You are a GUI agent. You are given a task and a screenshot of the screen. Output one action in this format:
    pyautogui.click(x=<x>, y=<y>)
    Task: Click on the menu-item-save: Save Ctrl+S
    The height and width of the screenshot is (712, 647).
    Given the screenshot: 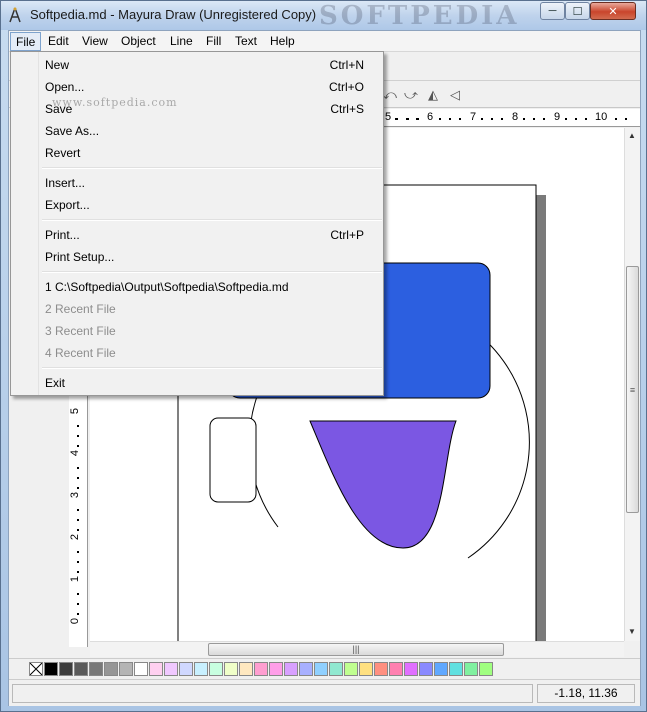 What is the action you would take?
    pyautogui.click(x=197, y=109)
    